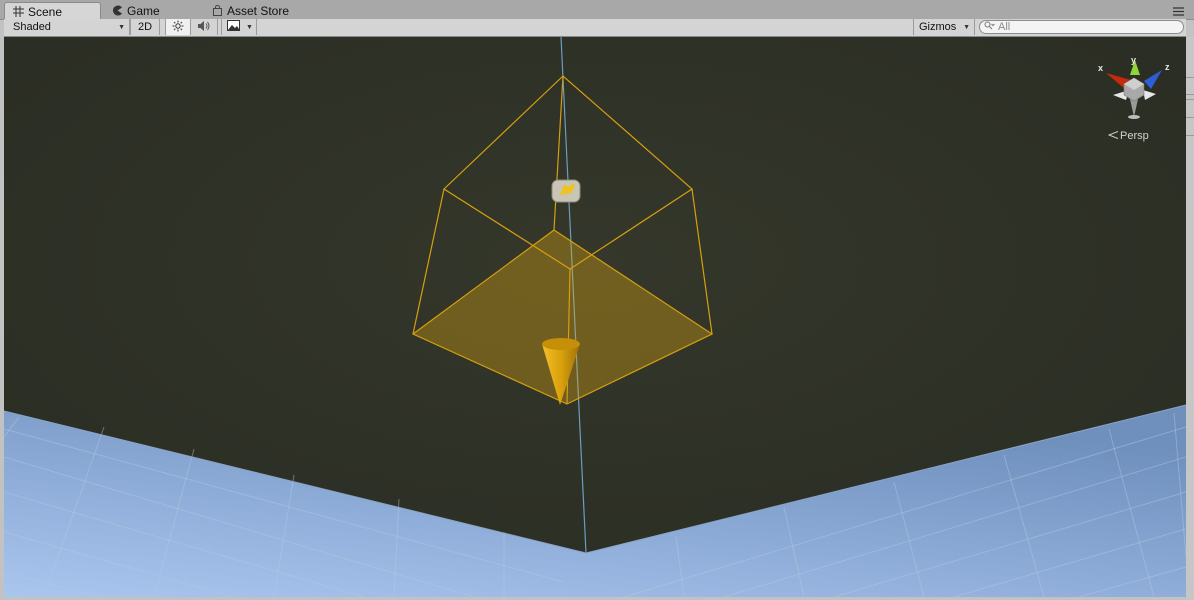 The height and width of the screenshot is (600, 1194). I want to click on scene-audio-toggle, so click(204, 27).